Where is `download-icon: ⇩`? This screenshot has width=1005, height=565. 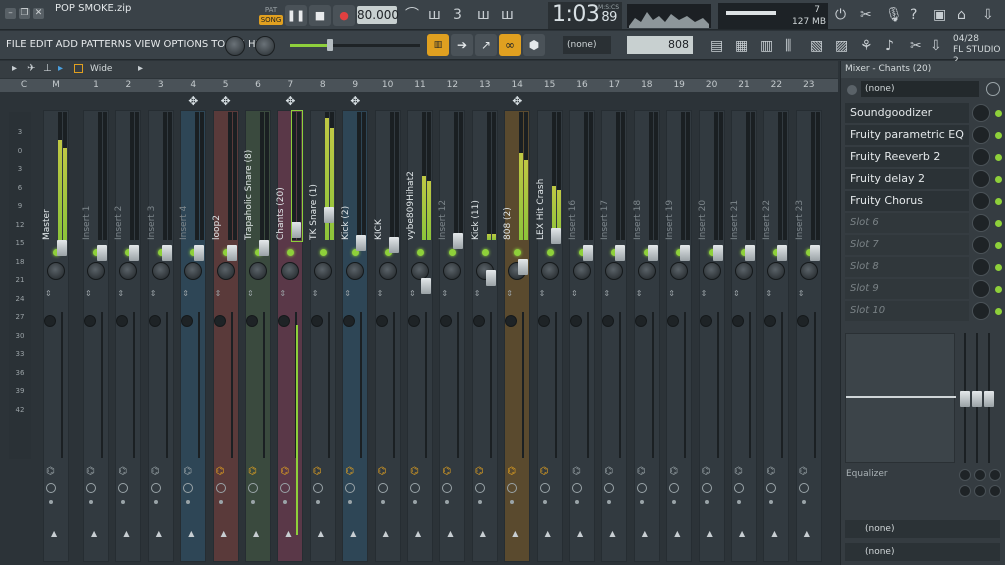
download-icon: ⇩ is located at coordinates (936, 46).